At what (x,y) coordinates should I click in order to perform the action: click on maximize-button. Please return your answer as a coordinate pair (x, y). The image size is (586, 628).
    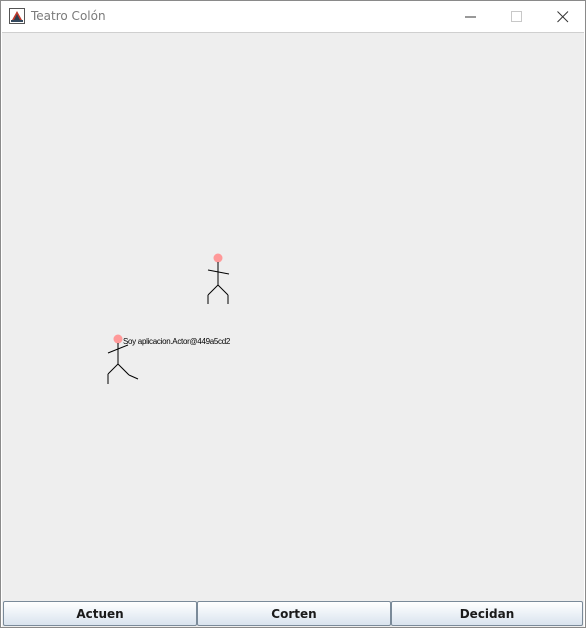
    Looking at the image, I should click on (517, 16).